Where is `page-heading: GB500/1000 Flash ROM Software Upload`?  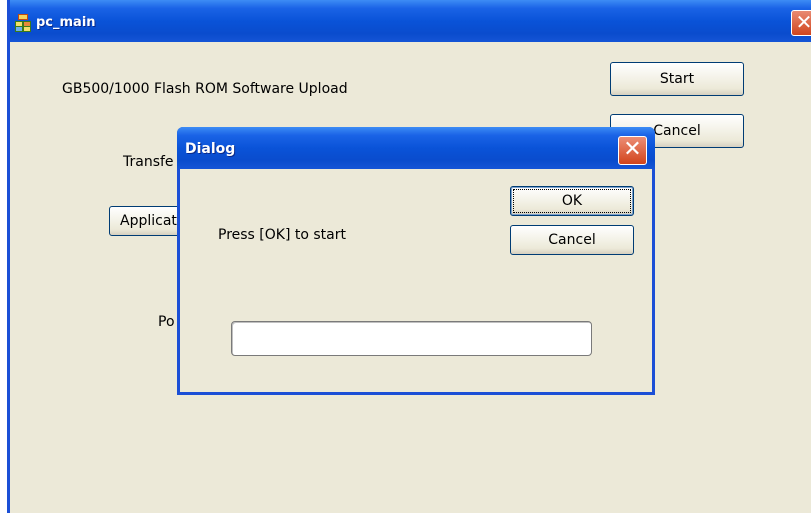 page-heading: GB500/1000 Flash ROM Software Upload is located at coordinates (205, 89).